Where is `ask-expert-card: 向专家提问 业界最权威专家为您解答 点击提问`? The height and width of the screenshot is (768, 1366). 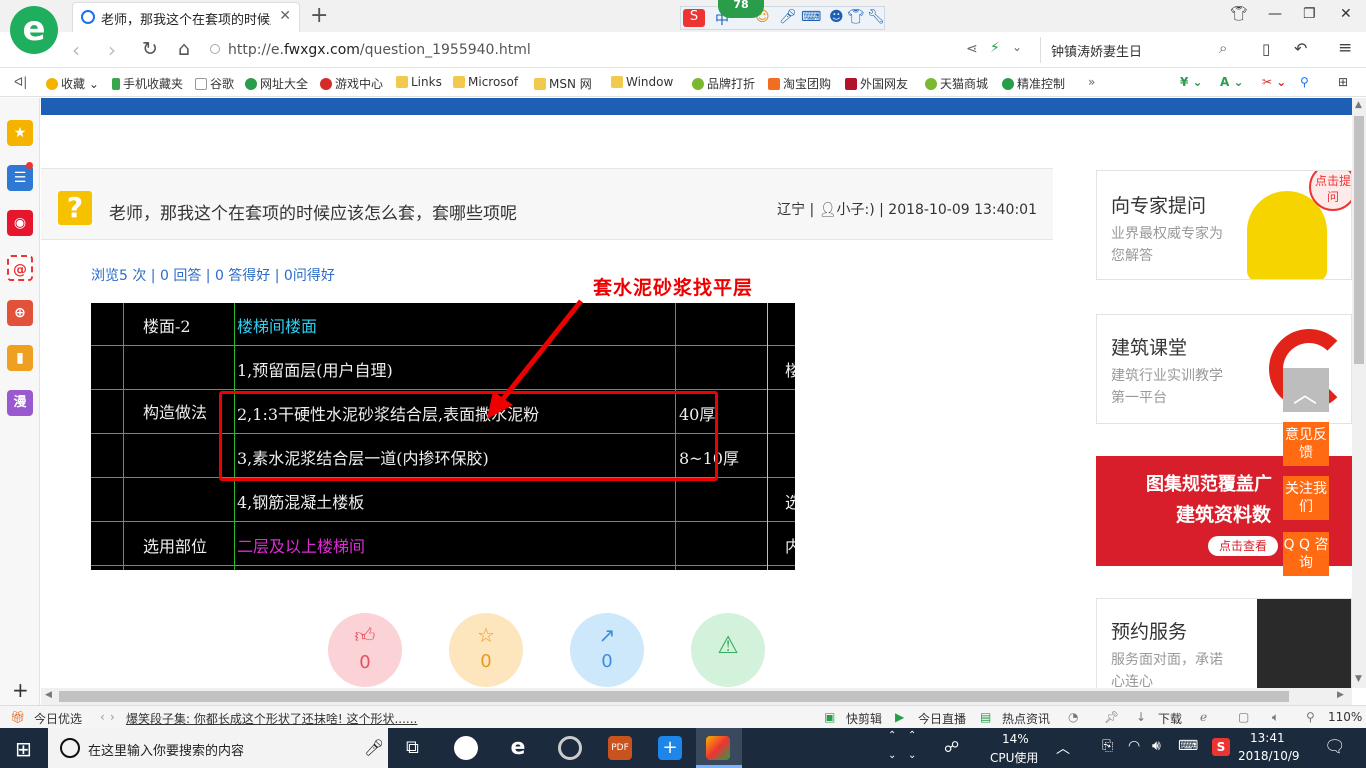 ask-expert-card: 向专家提问 业界最权威专家为您解答 点击提问 is located at coordinates (1224, 225).